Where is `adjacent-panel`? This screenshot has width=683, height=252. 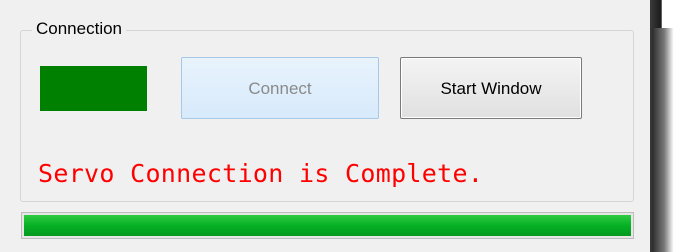 adjacent-panel is located at coordinates (667, 140).